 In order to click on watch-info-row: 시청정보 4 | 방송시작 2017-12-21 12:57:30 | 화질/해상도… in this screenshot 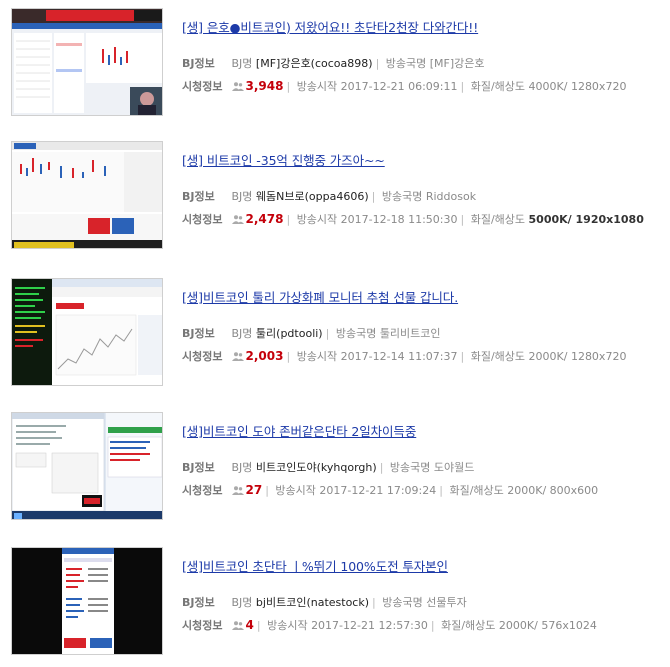, I will do `click(389, 625)`.